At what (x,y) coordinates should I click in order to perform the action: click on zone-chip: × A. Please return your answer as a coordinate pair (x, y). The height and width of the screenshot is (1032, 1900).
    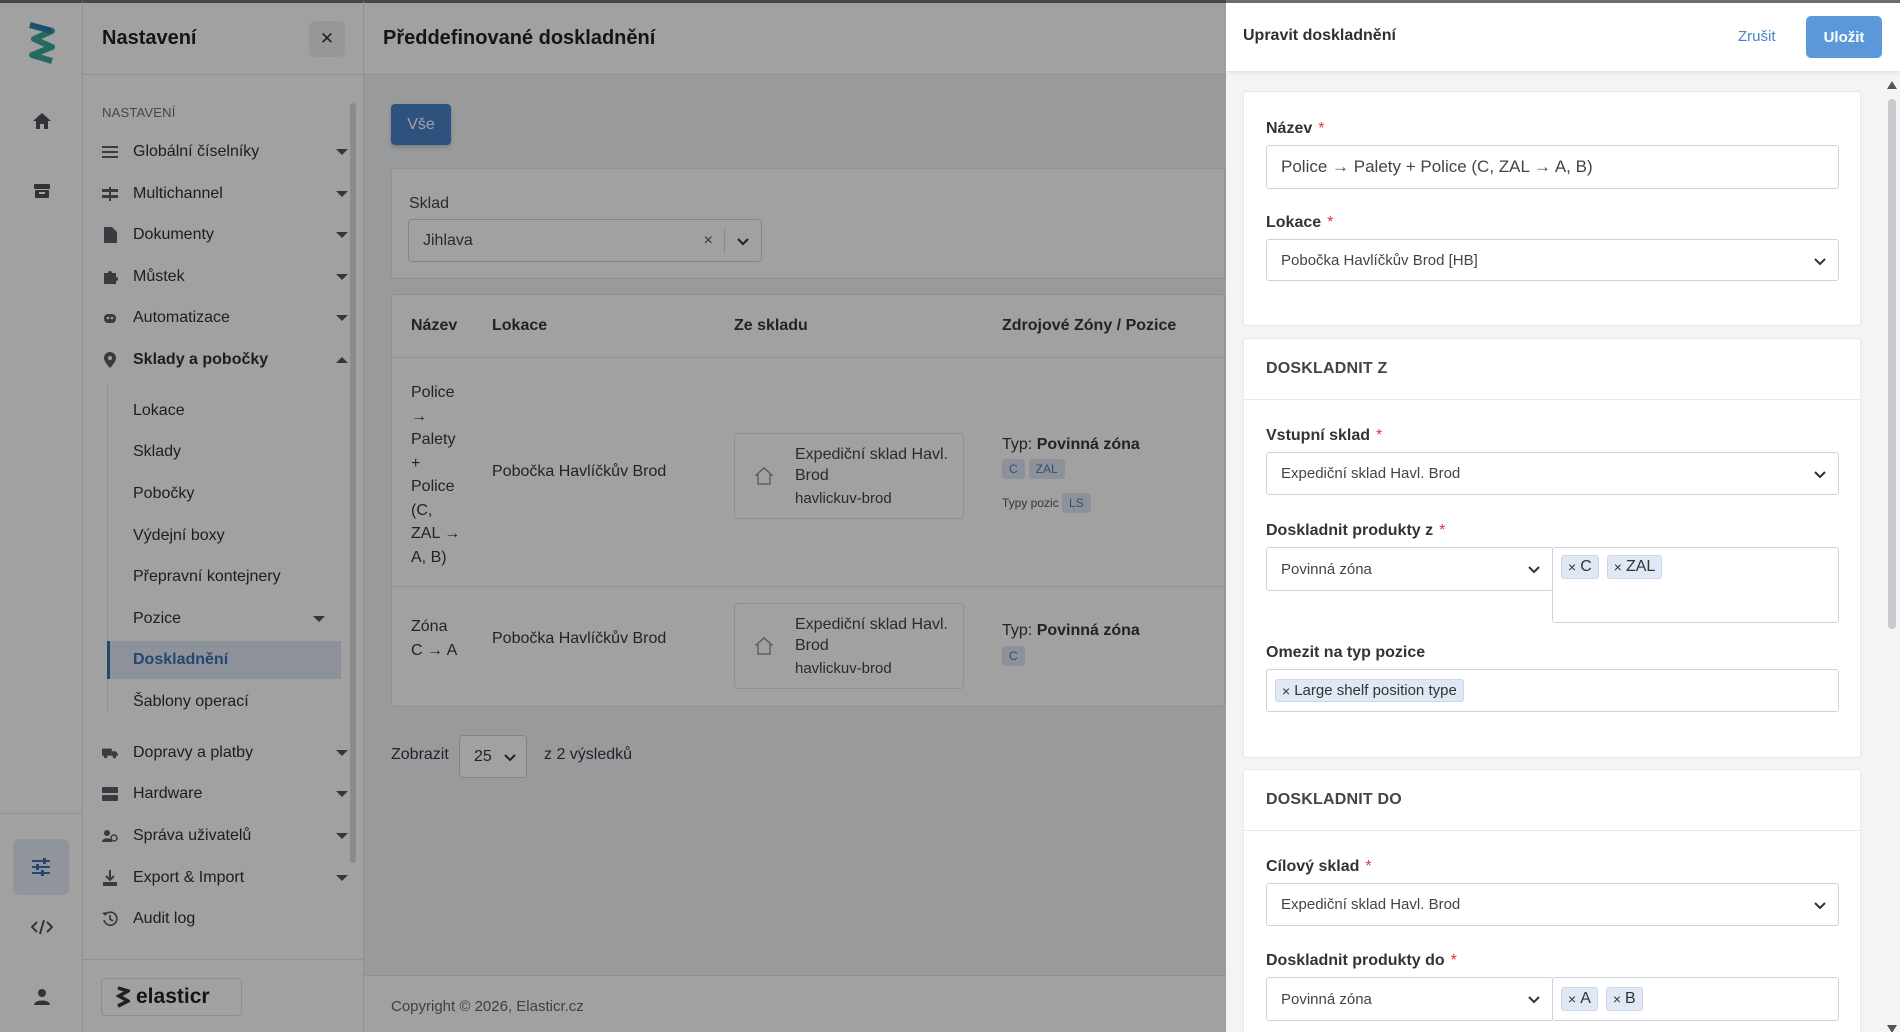
    Looking at the image, I should click on (1579, 999).